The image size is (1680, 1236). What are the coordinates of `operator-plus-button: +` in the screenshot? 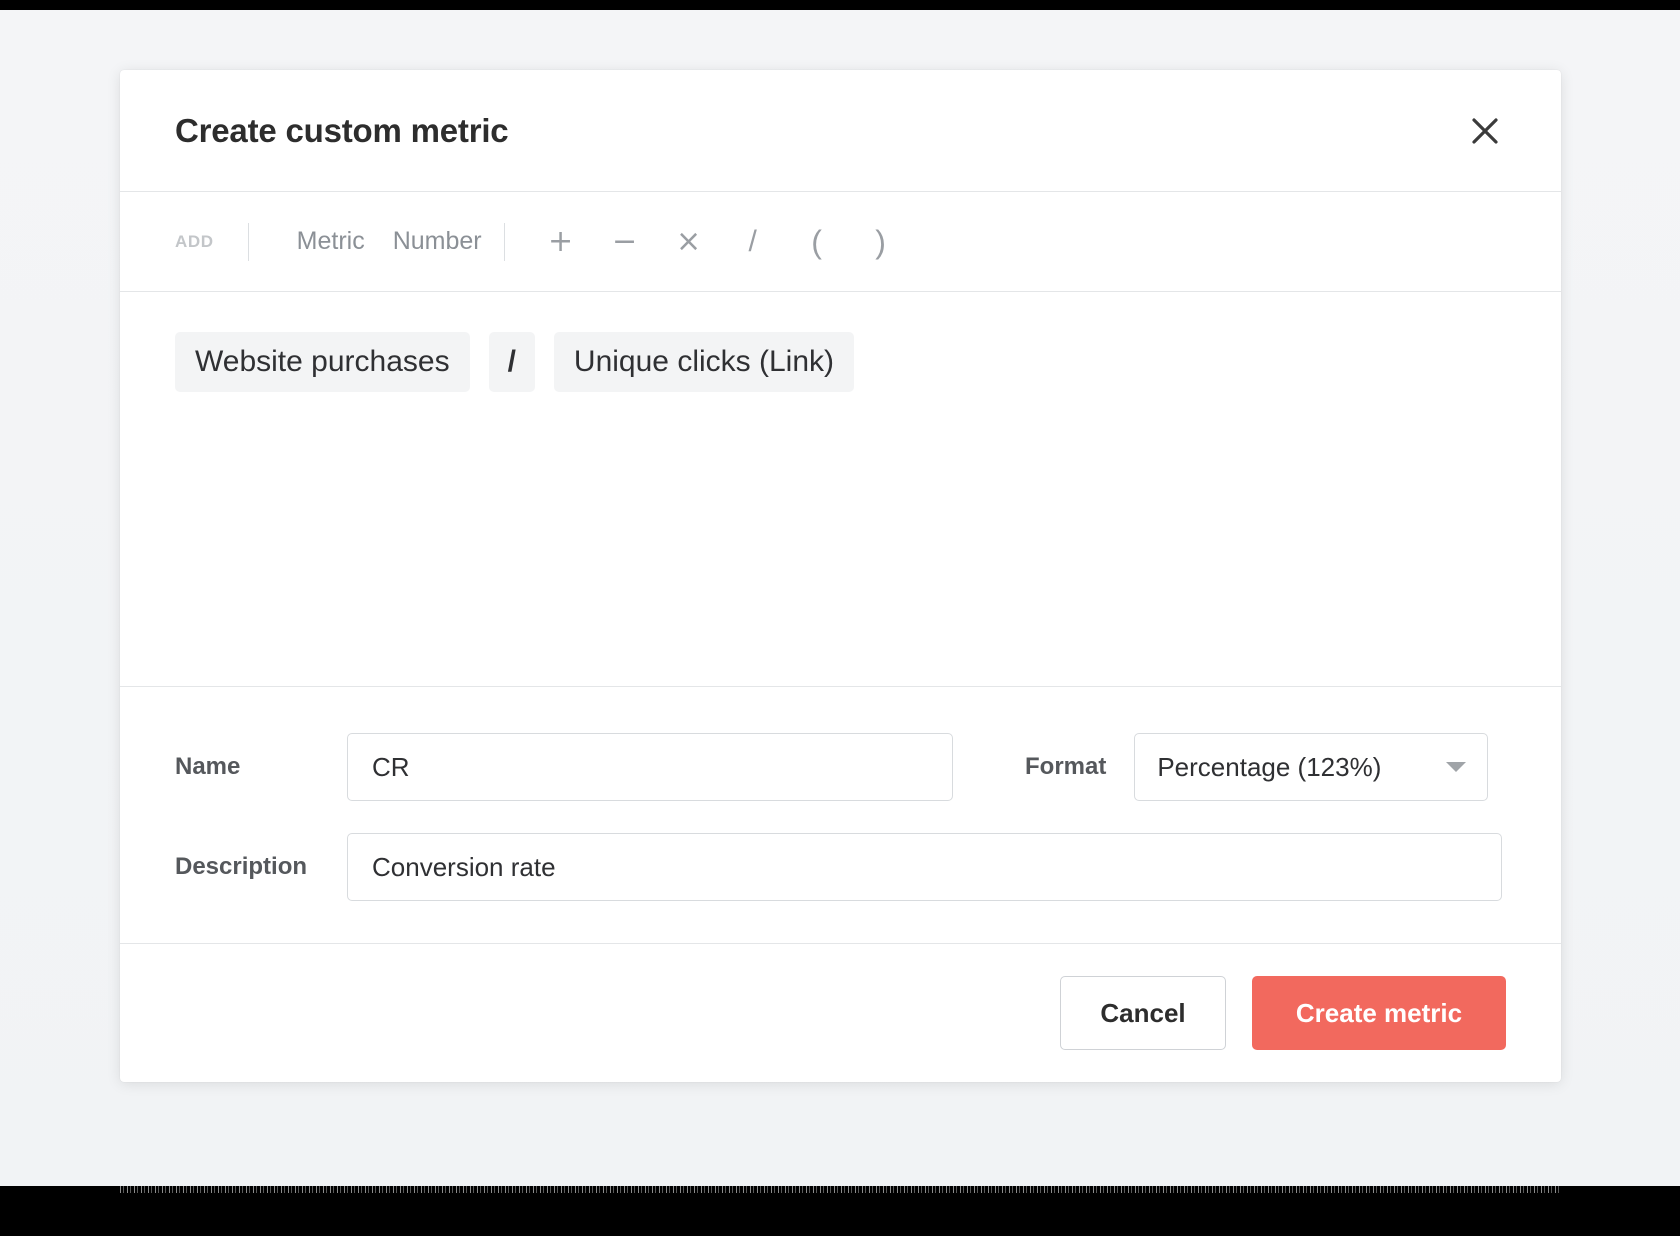 It's located at (561, 241).